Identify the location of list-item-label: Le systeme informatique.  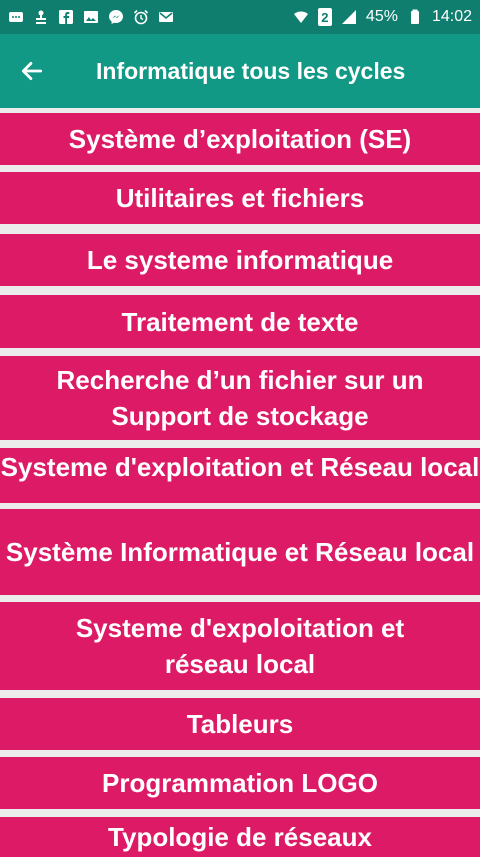
(240, 260).